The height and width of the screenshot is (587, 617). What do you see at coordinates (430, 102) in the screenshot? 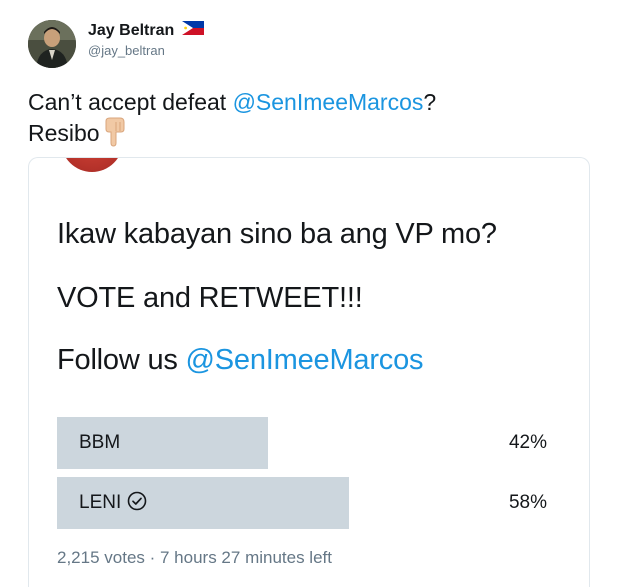
I see `tweet-text-after: ?` at bounding box center [430, 102].